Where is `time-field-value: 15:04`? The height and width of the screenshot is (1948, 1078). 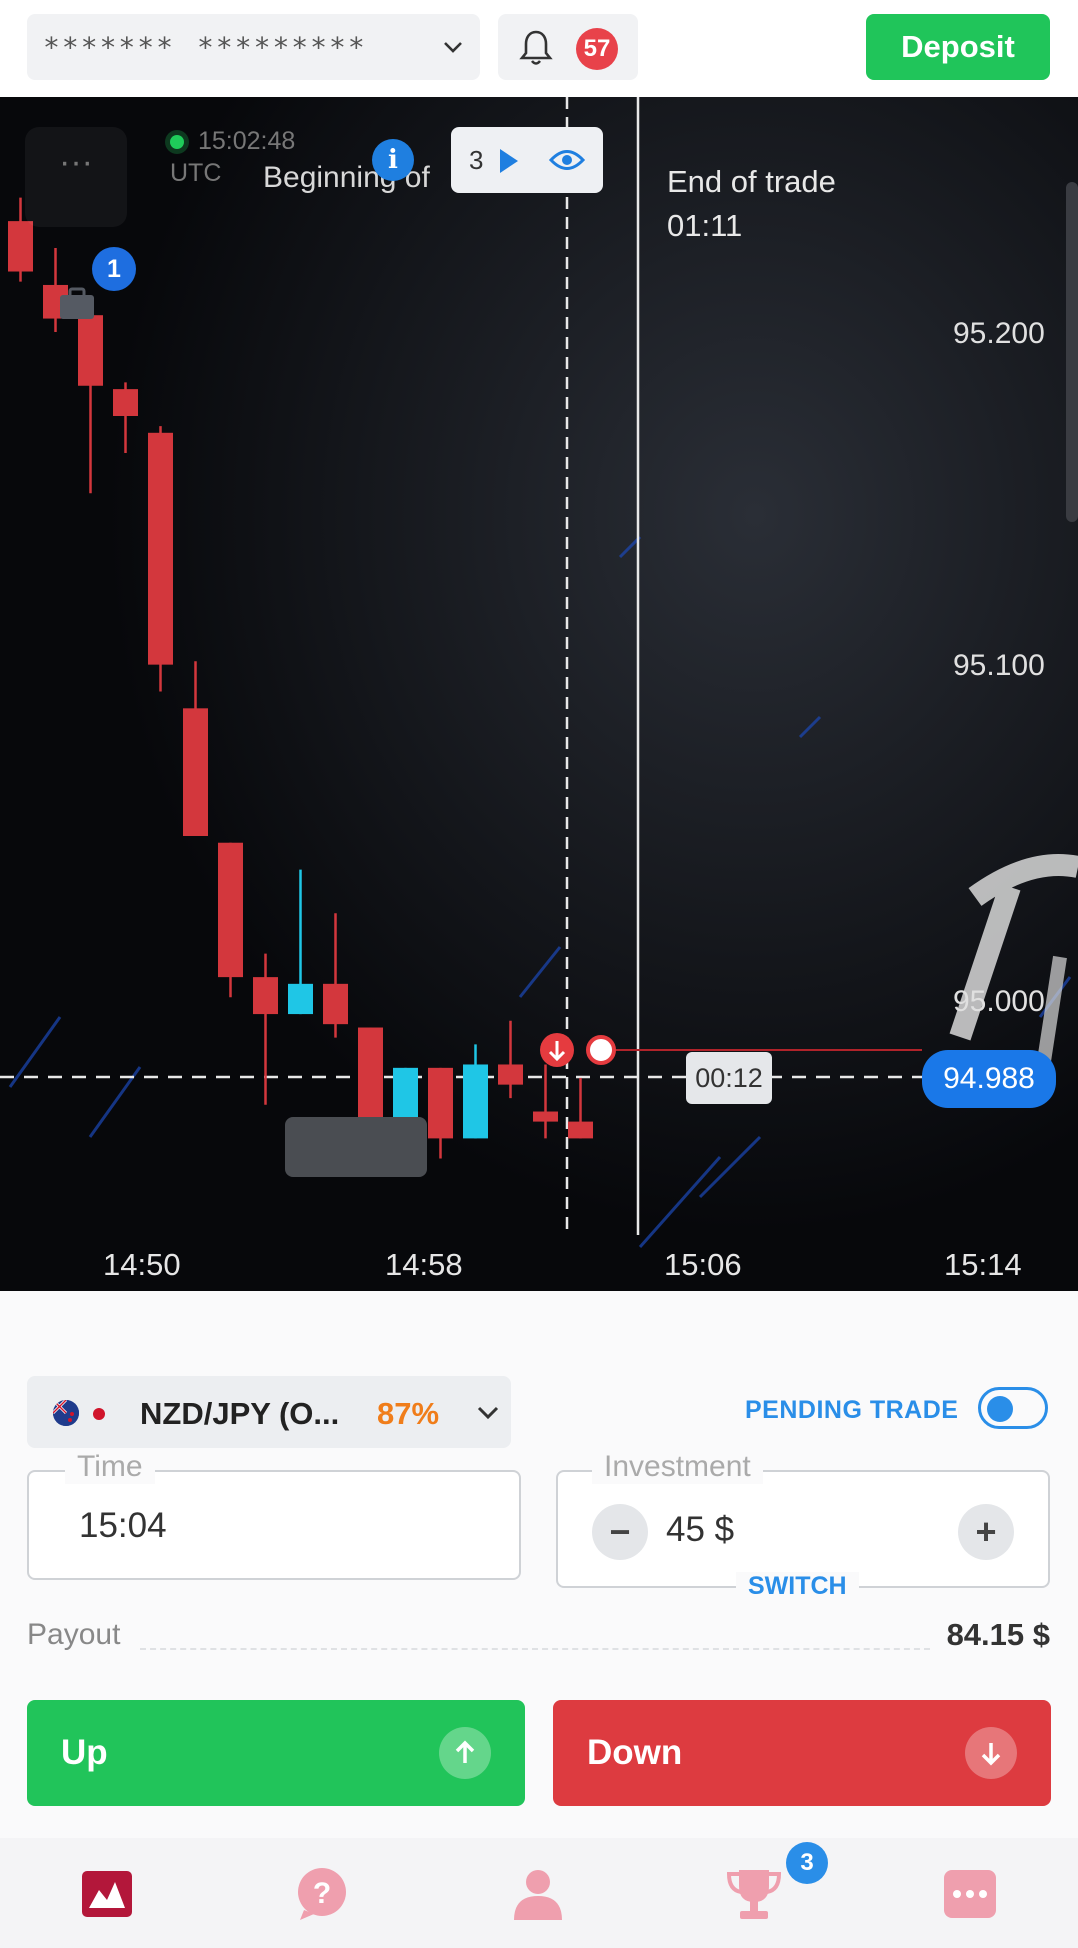
time-field-value: 15:04 is located at coordinates (123, 1525).